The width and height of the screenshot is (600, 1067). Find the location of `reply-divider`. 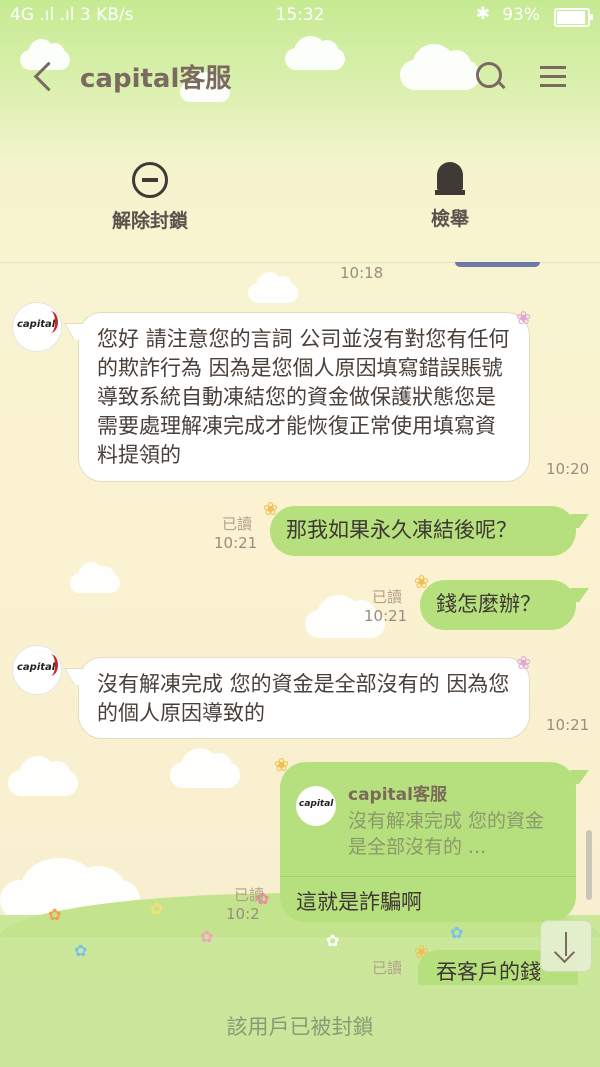

reply-divider is located at coordinates (428, 876).